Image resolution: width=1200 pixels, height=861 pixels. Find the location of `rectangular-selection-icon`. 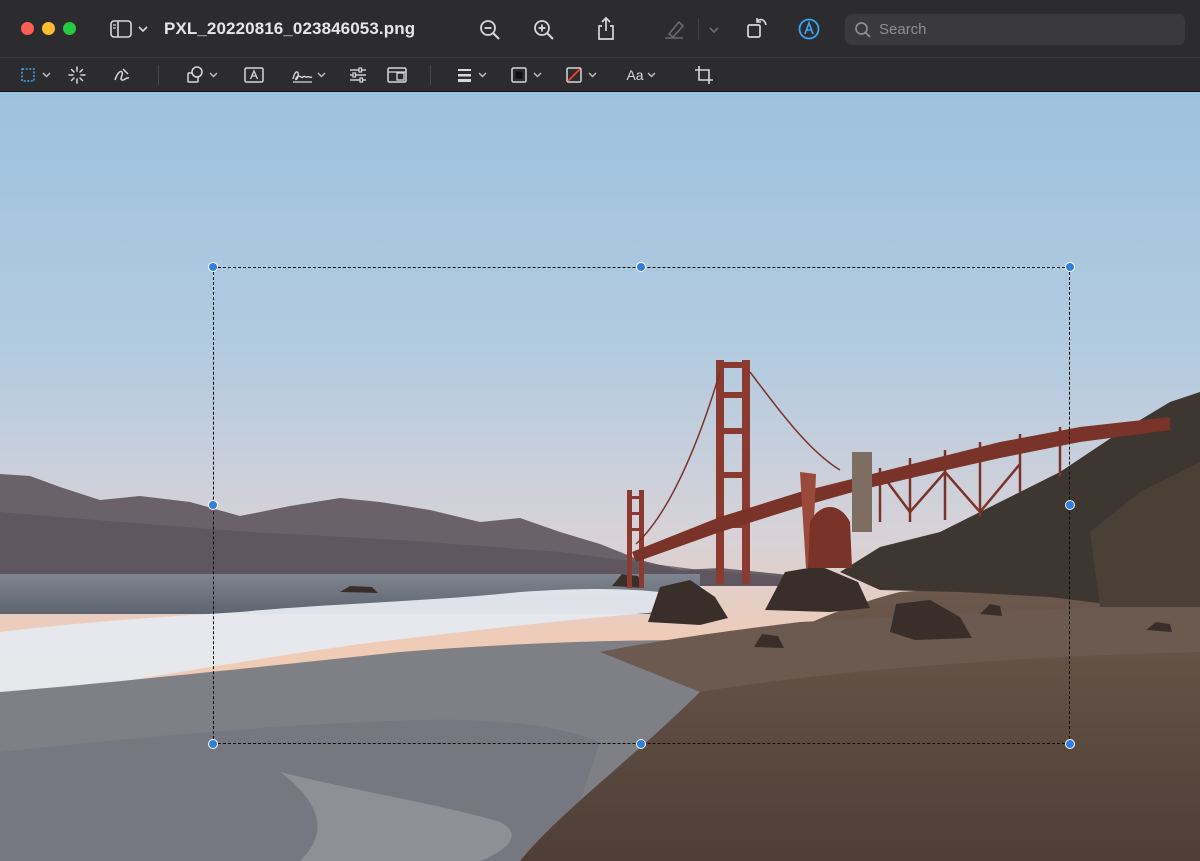

rectangular-selection-icon is located at coordinates (36, 75).